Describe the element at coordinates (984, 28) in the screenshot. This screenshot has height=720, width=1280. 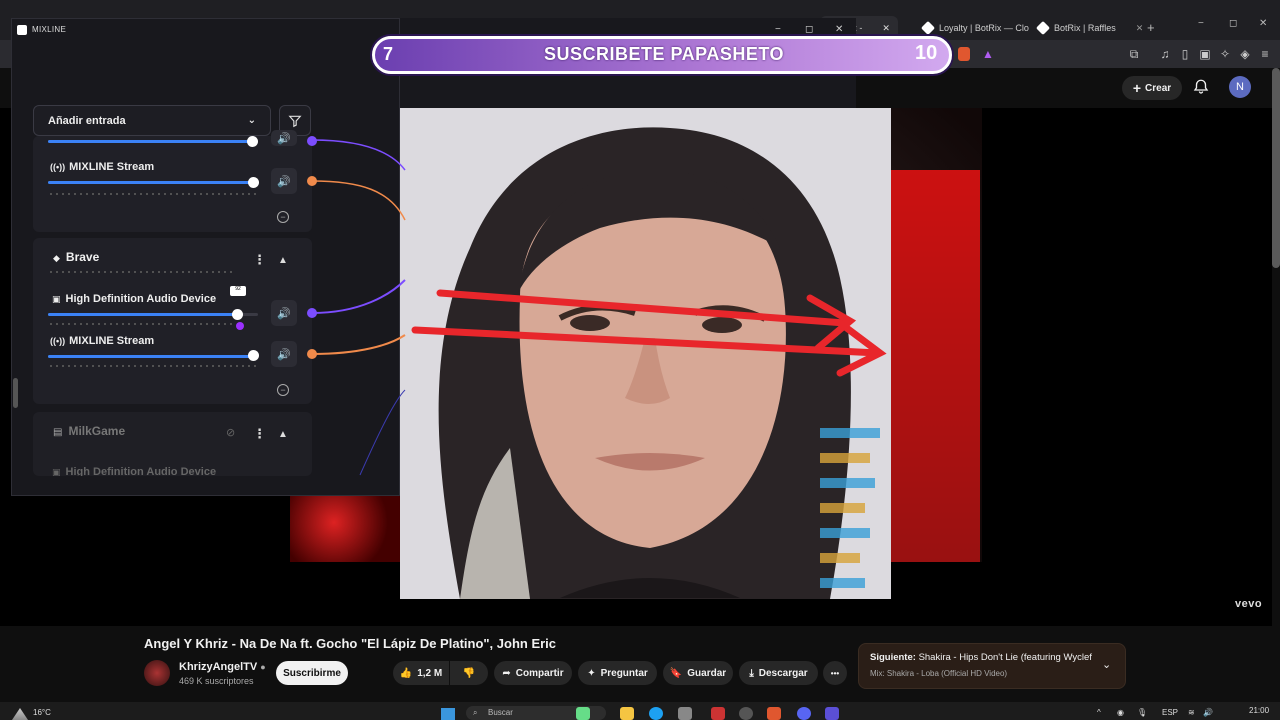
I see `tab-label: Loyalty | BotRix — Clo` at that location.